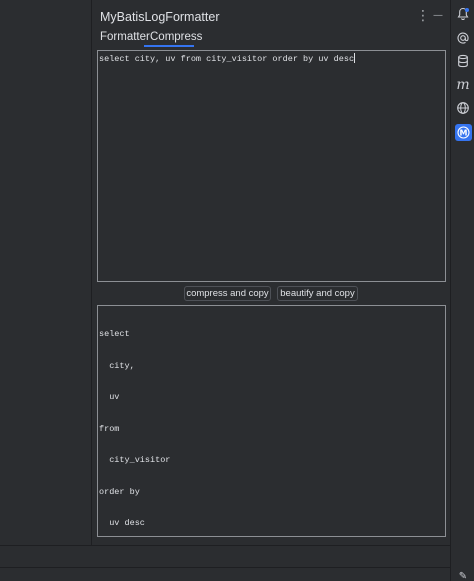  What do you see at coordinates (462, 290) in the screenshot?
I see `right-tool-strip: m M ✎` at bounding box center [462, 290].